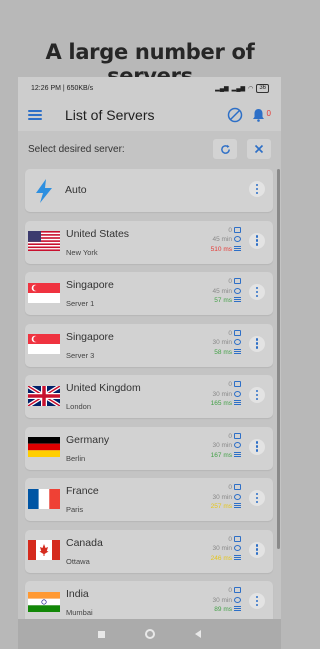  Describe the element at coordinates (44, 395) in the screenshot. I see `flag-uk-icon` at that location.